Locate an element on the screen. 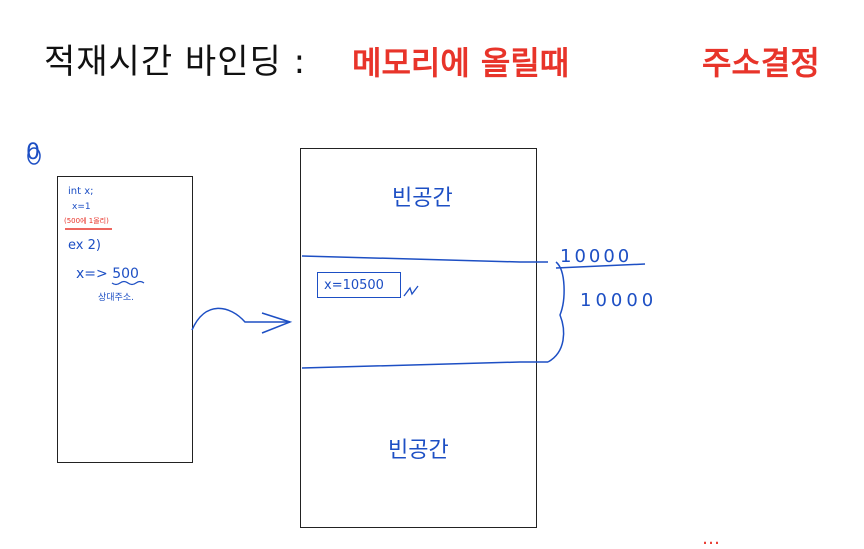 The image size is (864, 549). arrow-head is located at coordinates (277, 323).